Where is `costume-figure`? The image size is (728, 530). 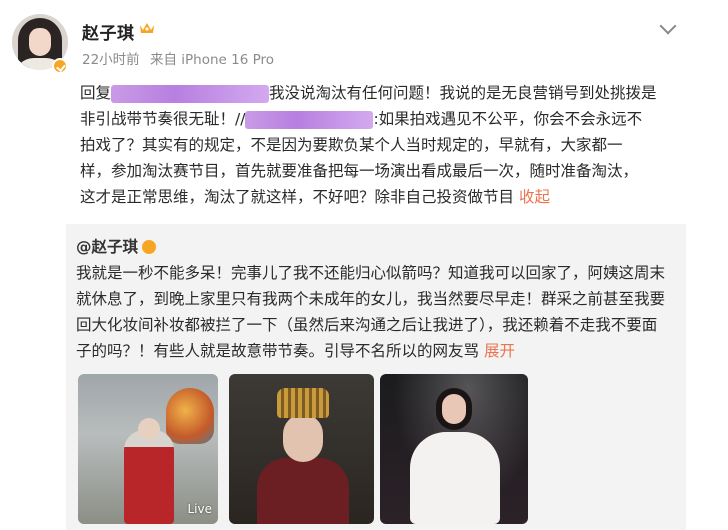
costume-figure is located at coordinates (149, 477).